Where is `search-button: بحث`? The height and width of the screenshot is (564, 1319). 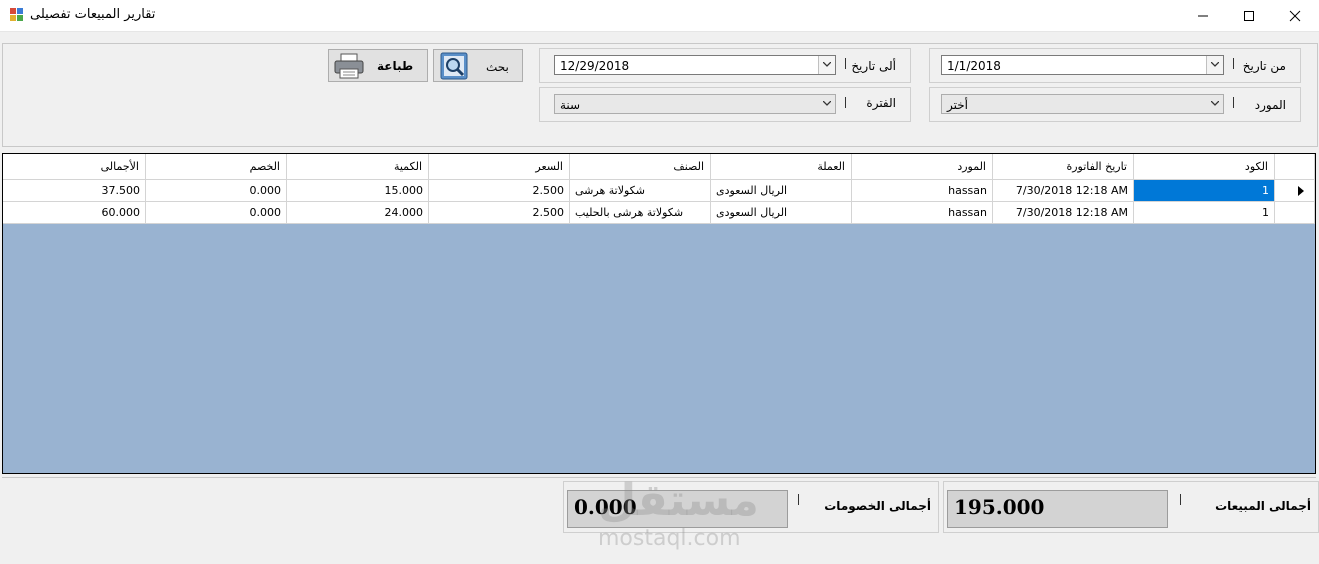 search-button: بحث is located at coordinates (478, 65).